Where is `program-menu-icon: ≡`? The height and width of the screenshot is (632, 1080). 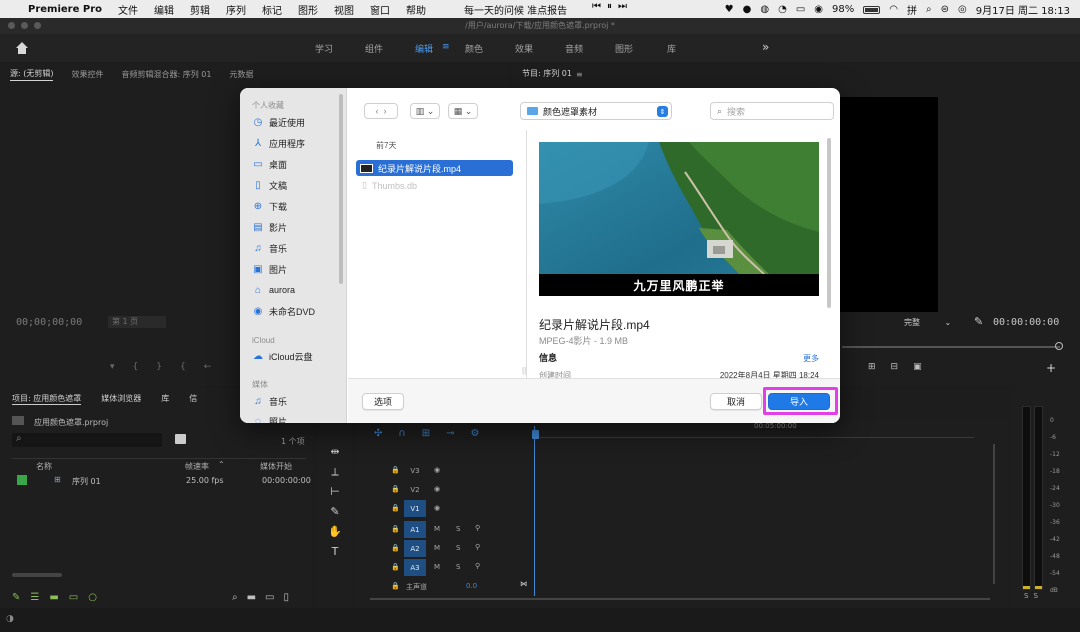 program-menu-icon: ≡ is located at coordinates (579, 74).